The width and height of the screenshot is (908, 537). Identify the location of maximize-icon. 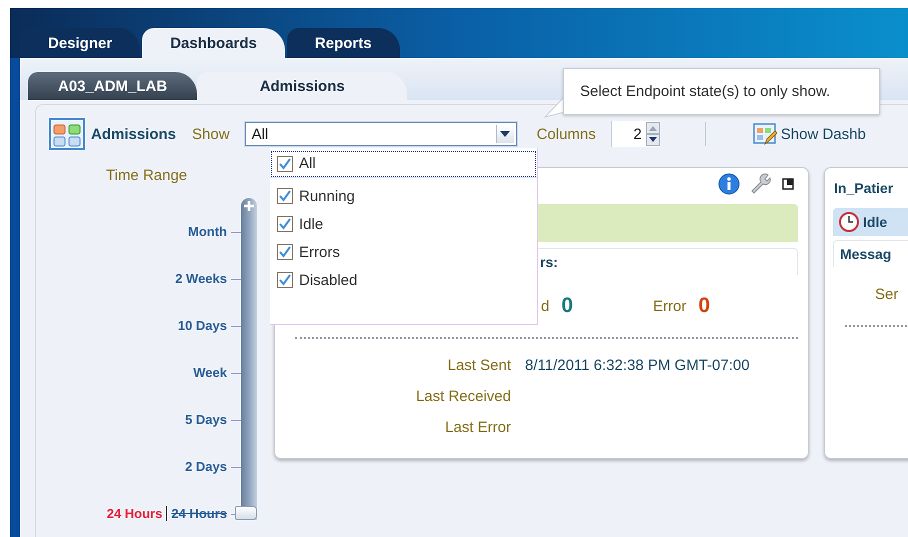
(788, 184).